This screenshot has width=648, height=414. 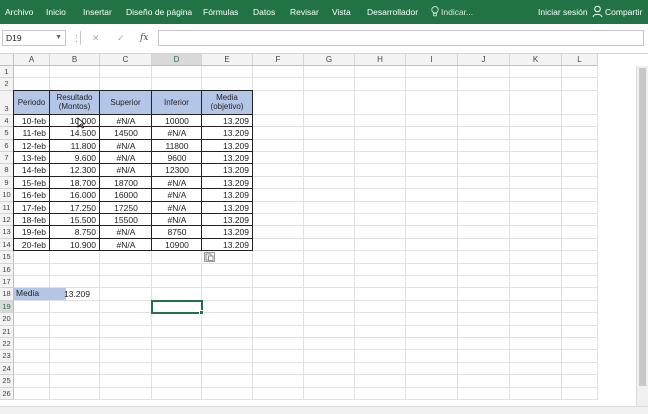 I want to click on column-header-e: E, so click(x=227, y=60).